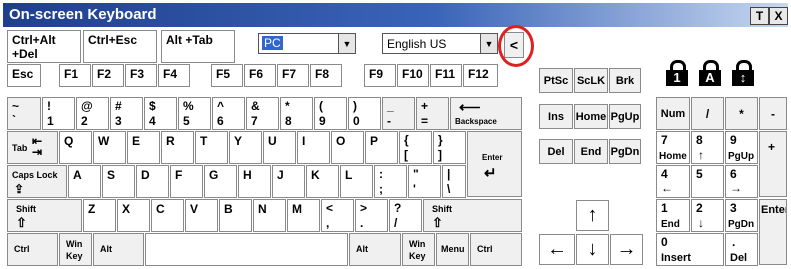 The height and width of the screenshot is (269, 791). Describe the element at coordinates (293, 75) in the screenshot. I see `key-f7: F7` at that location.